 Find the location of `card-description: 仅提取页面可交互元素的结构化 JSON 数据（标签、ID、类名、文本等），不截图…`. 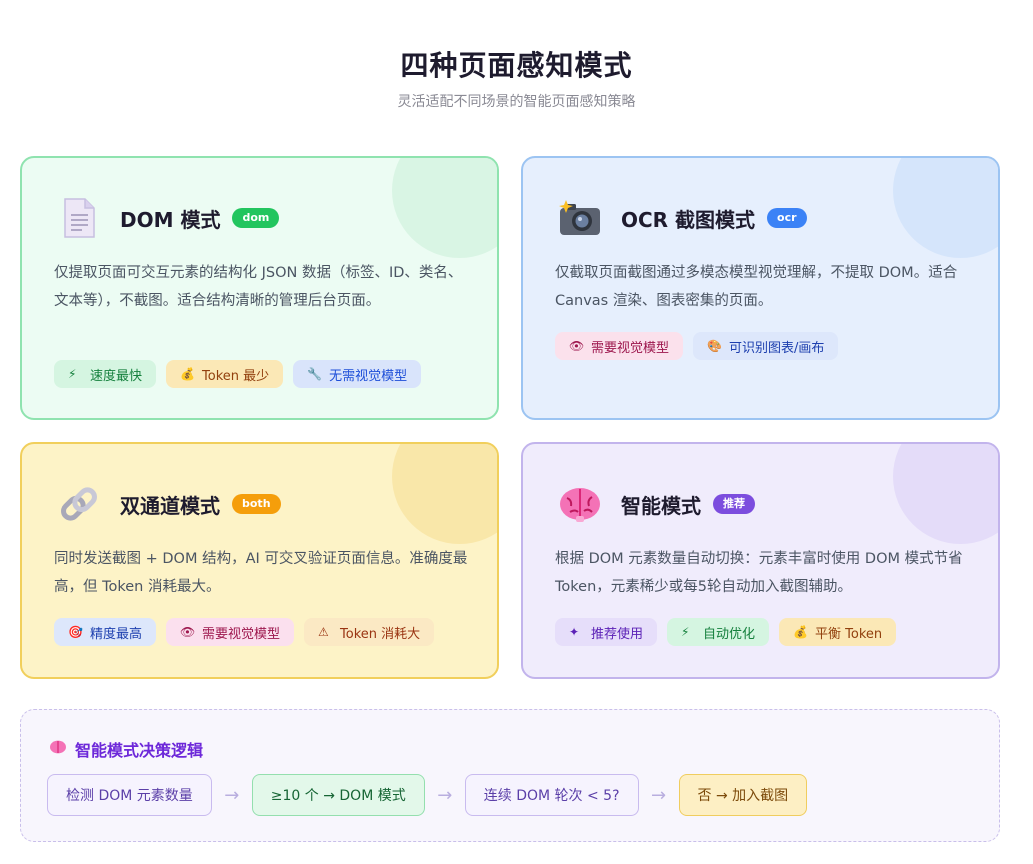

card-description: 仅提取页面可交互元素的结构化 JSON 数据（标签、ID、类名、文本等），不截图… is located at coordinates (258, 287).